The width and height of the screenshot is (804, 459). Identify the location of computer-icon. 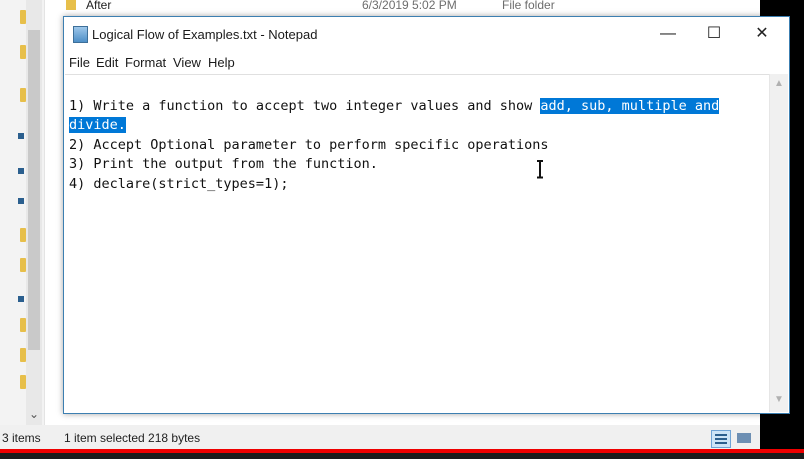
(21, 136).